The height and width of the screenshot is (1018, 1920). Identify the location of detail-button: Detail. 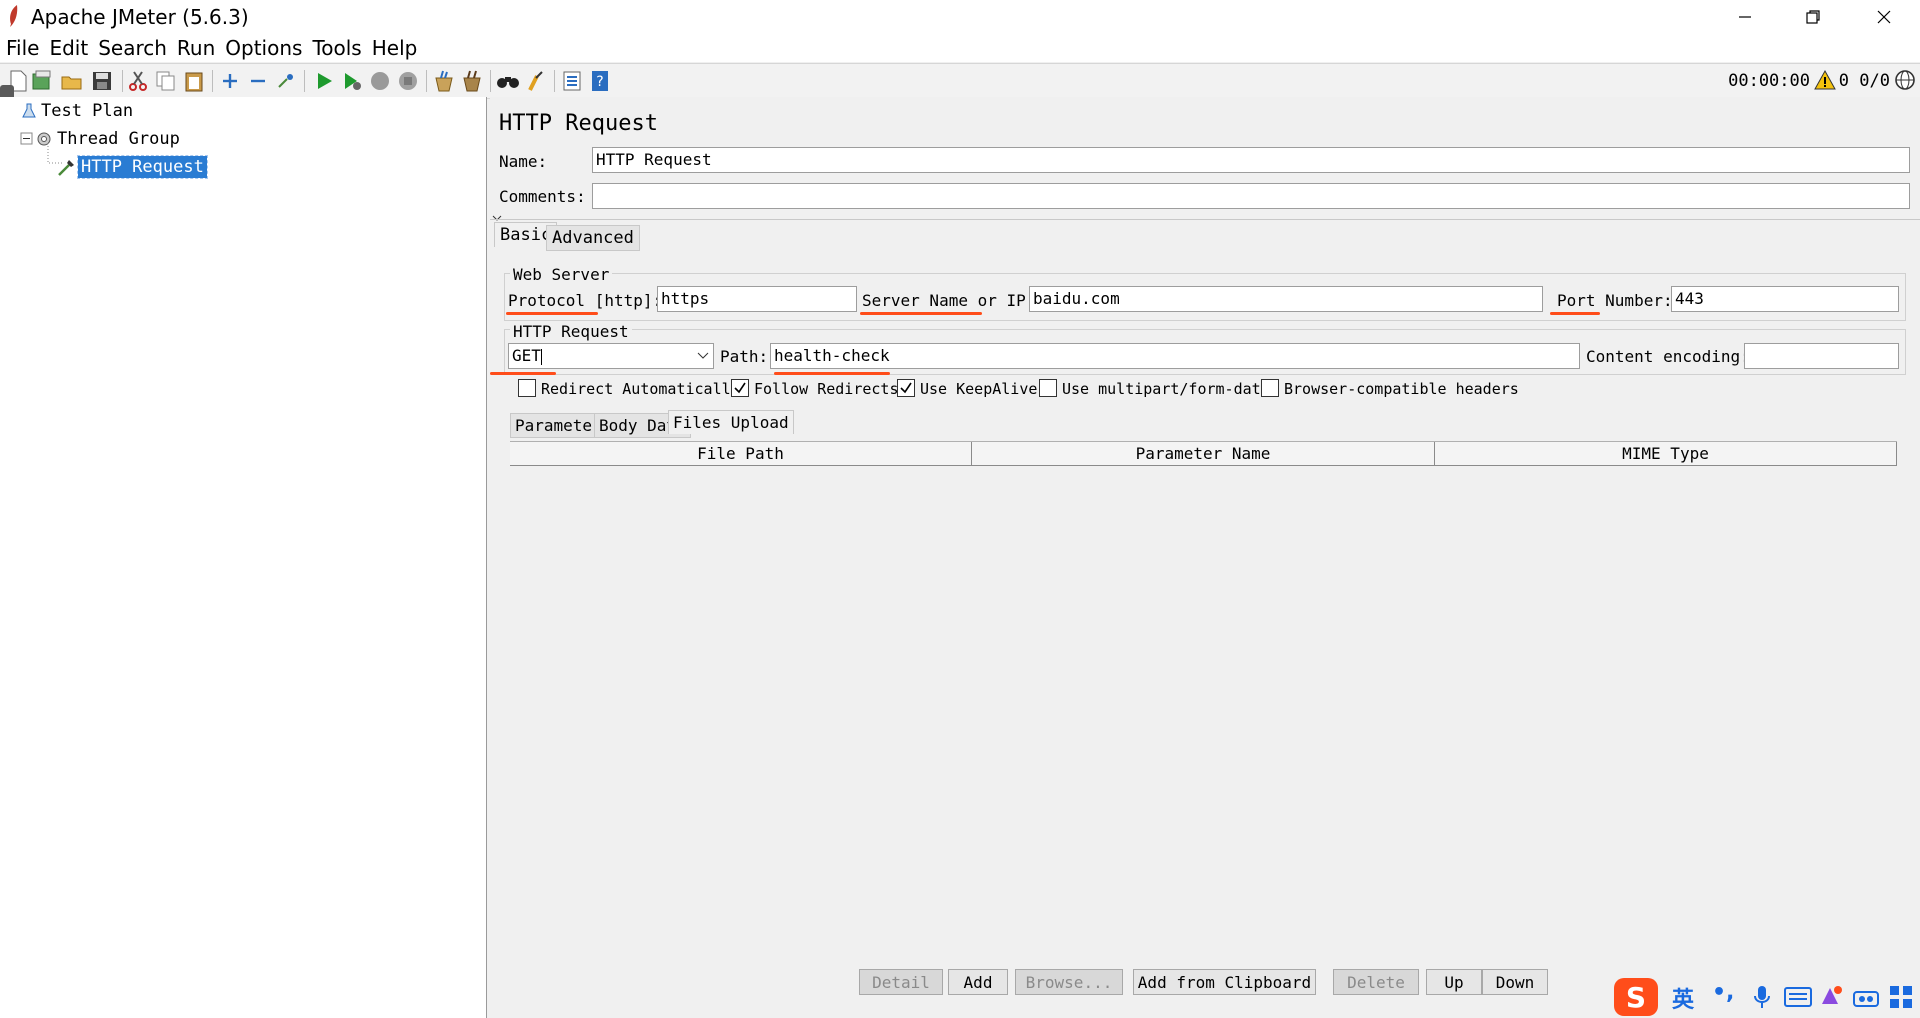
(901, 982).